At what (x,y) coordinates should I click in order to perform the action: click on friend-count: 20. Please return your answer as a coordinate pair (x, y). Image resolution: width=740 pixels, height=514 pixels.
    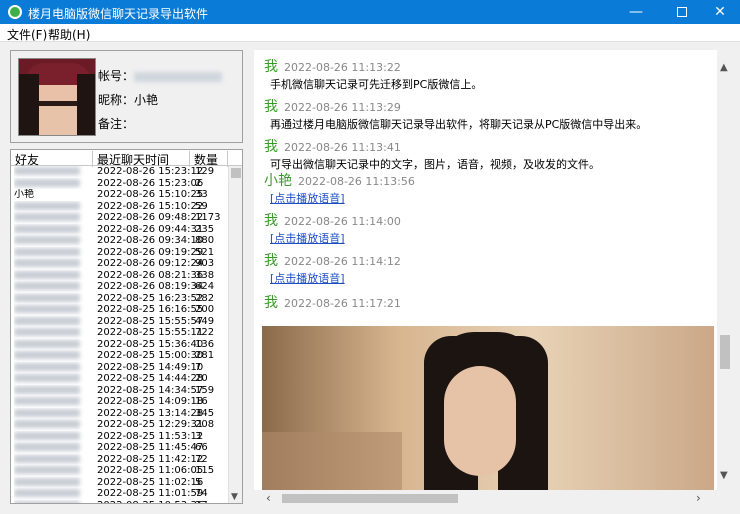
    Looking at the image, I should click on (201, 378).